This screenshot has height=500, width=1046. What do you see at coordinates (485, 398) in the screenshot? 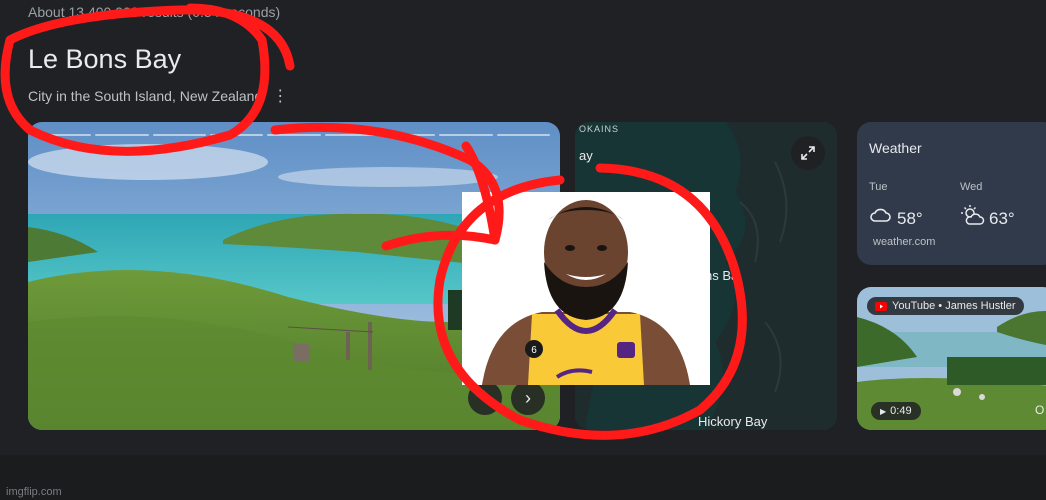
I see `chevron-left-icon: ‹` at bounding box center [485, 398].